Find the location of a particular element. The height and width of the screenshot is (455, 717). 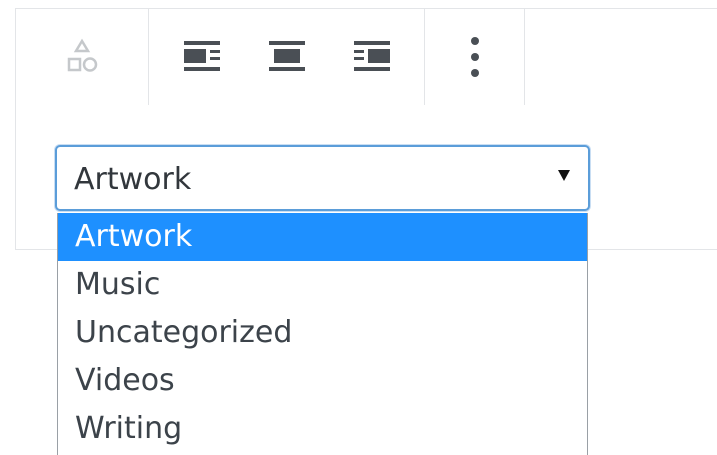

align-left-icon is located at coordinates (201, 56).